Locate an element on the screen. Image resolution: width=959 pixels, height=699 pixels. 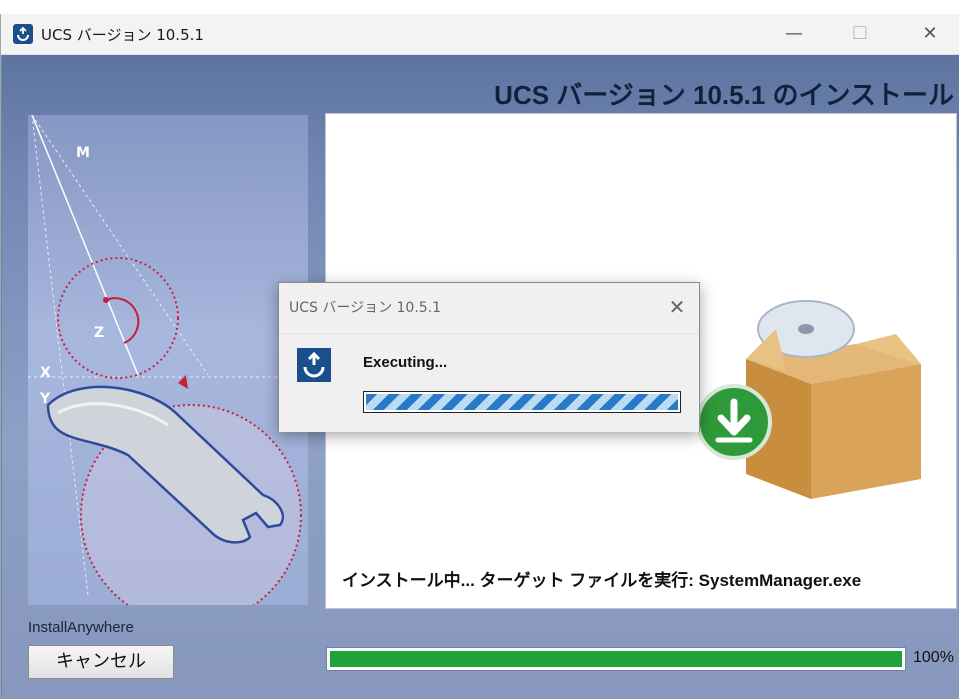
dialog-progress-bar is located at coordinates (522, 402).